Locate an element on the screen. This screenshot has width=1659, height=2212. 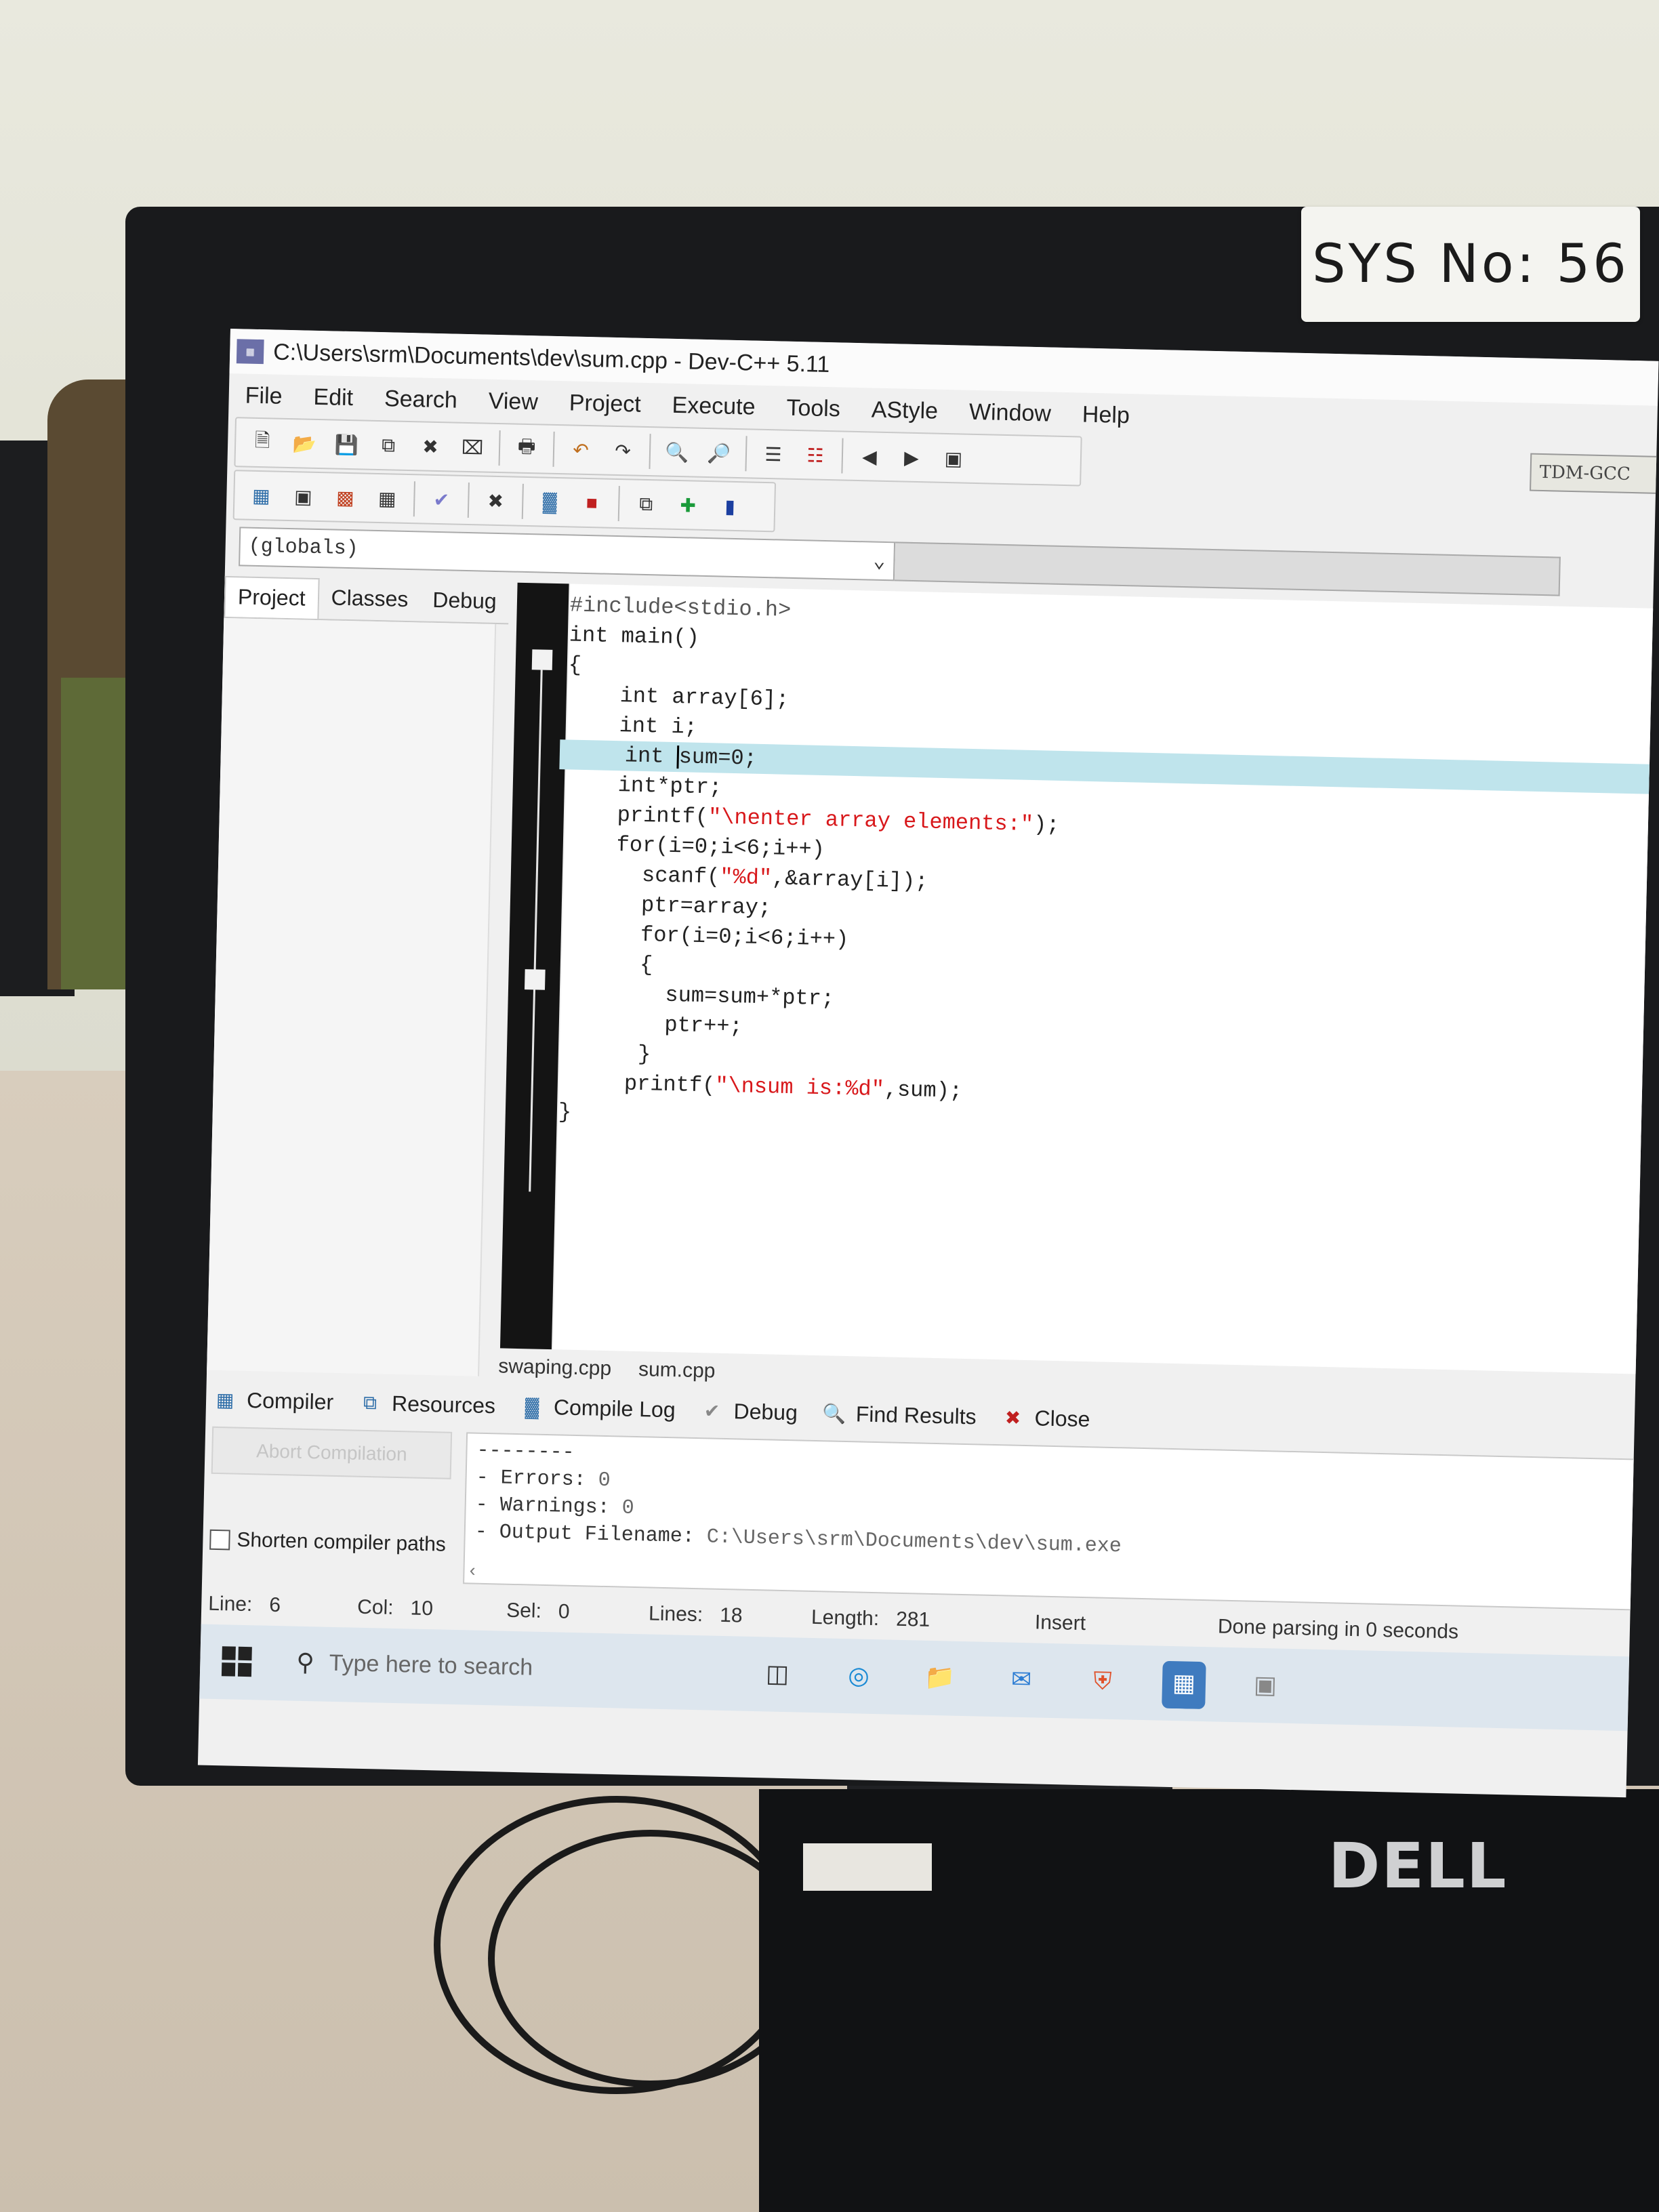
replace-icon: 🔎 is located at coordinates (719, 453).